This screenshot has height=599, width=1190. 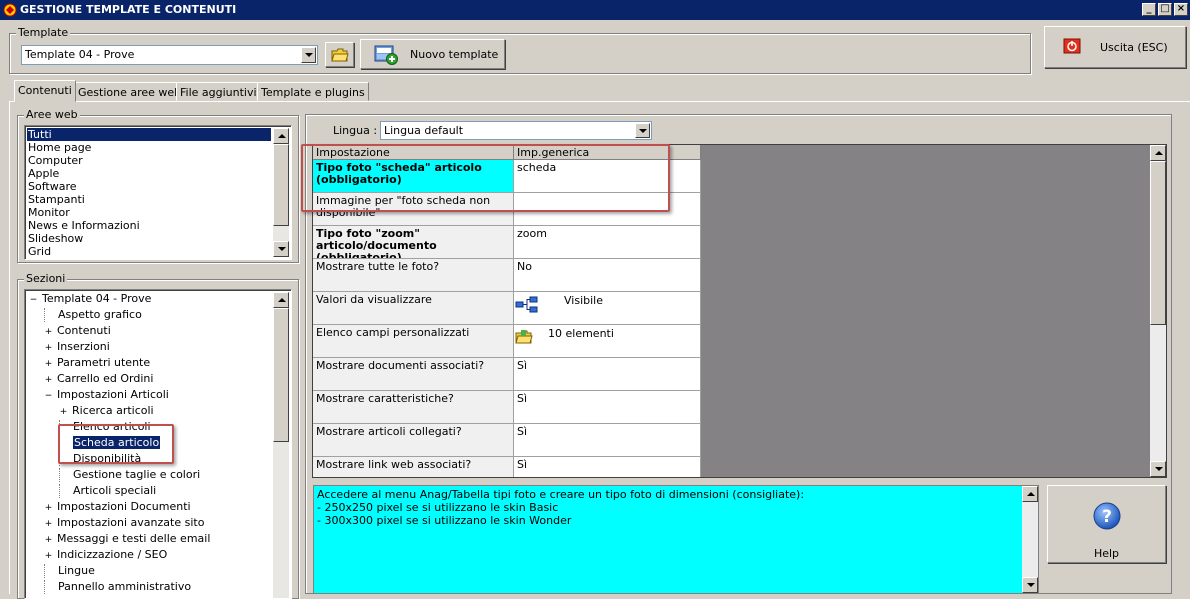 I want to click on grid-row-label: Mostrare documenti associati?, so click(x=413, y=374).